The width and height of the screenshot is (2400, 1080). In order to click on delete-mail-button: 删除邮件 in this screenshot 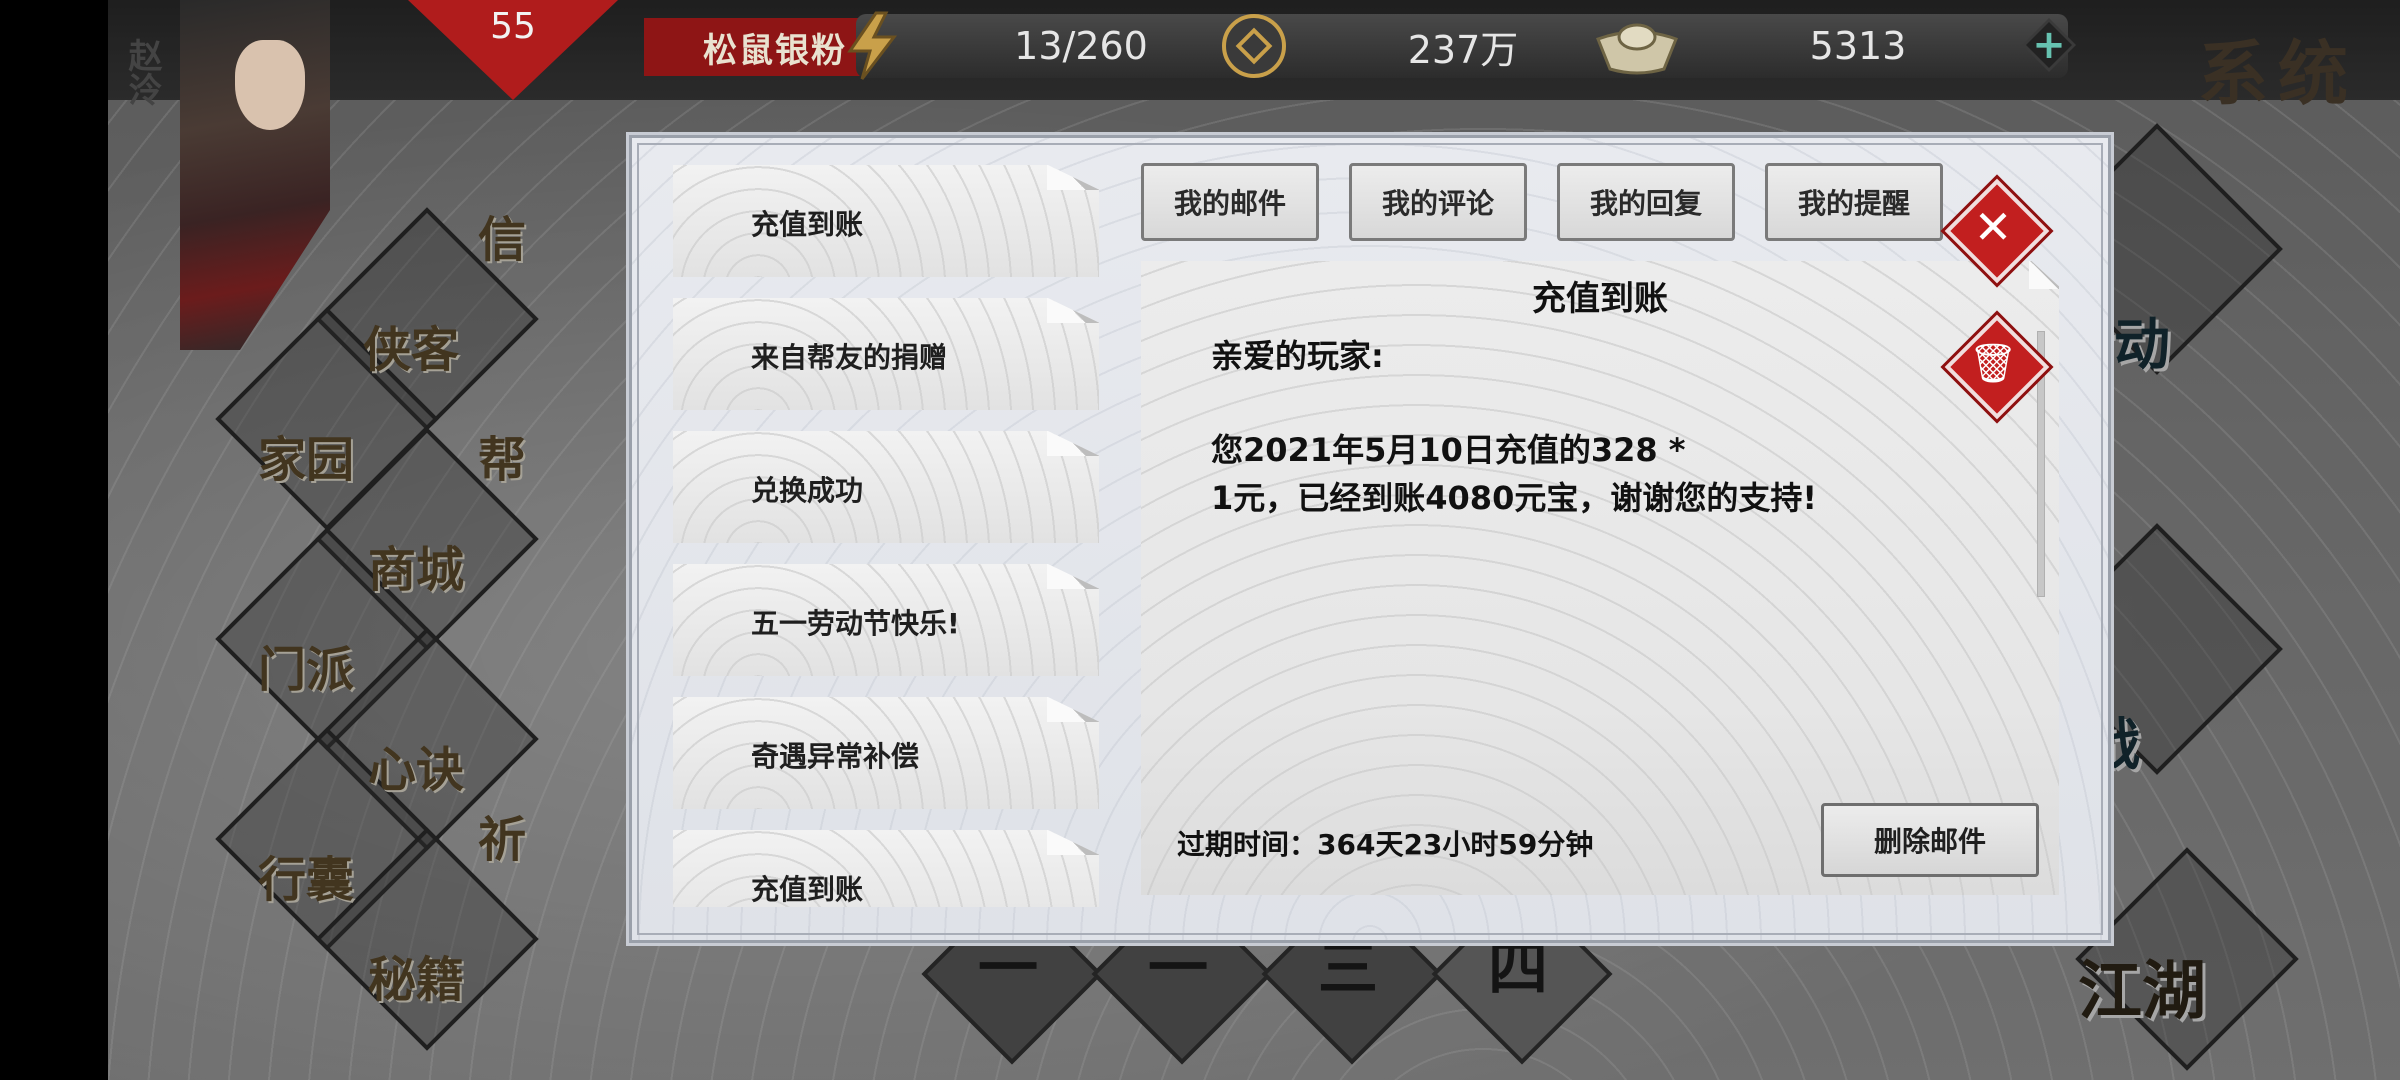, I will do `click(1930, 840)`.